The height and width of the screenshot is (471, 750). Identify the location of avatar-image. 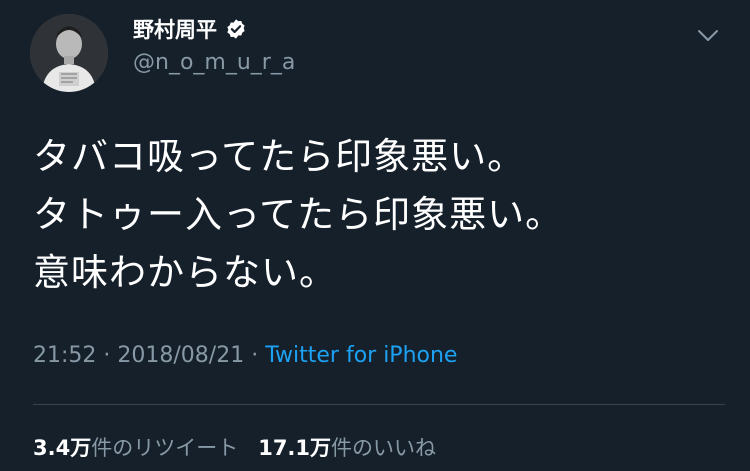
(69, 53).